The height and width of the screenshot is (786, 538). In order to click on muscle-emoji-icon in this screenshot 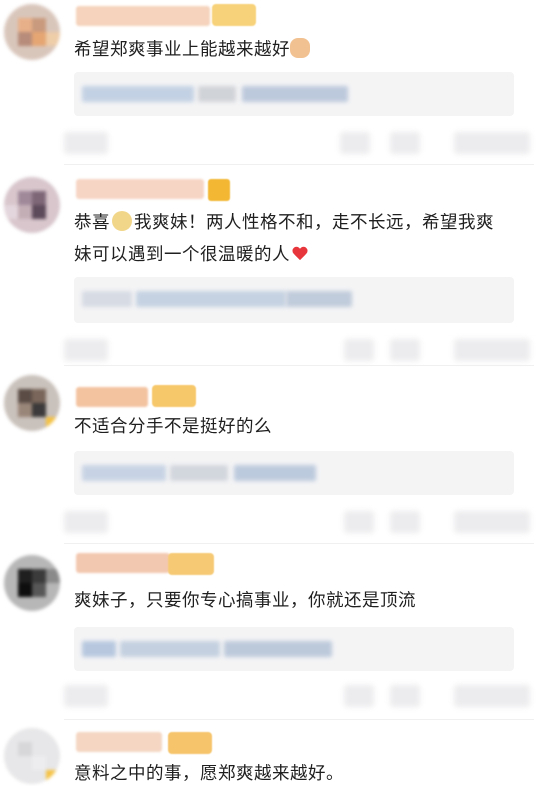, I will do `click(300, 48)`.